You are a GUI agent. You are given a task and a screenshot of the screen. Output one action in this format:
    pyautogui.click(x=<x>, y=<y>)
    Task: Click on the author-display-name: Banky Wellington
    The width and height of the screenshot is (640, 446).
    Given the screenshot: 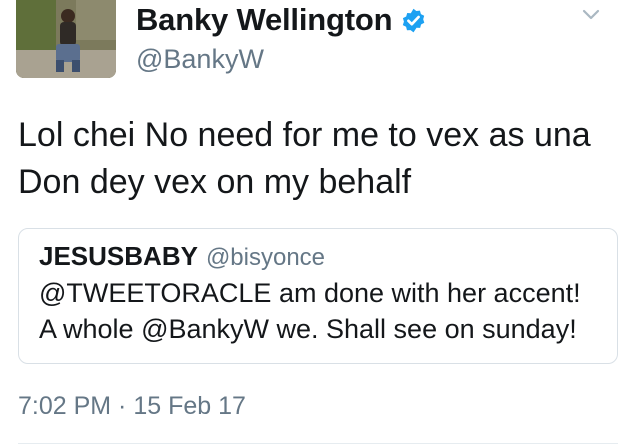 What is the action you would take?
    pyautogui.click(x=264, y=20)
    